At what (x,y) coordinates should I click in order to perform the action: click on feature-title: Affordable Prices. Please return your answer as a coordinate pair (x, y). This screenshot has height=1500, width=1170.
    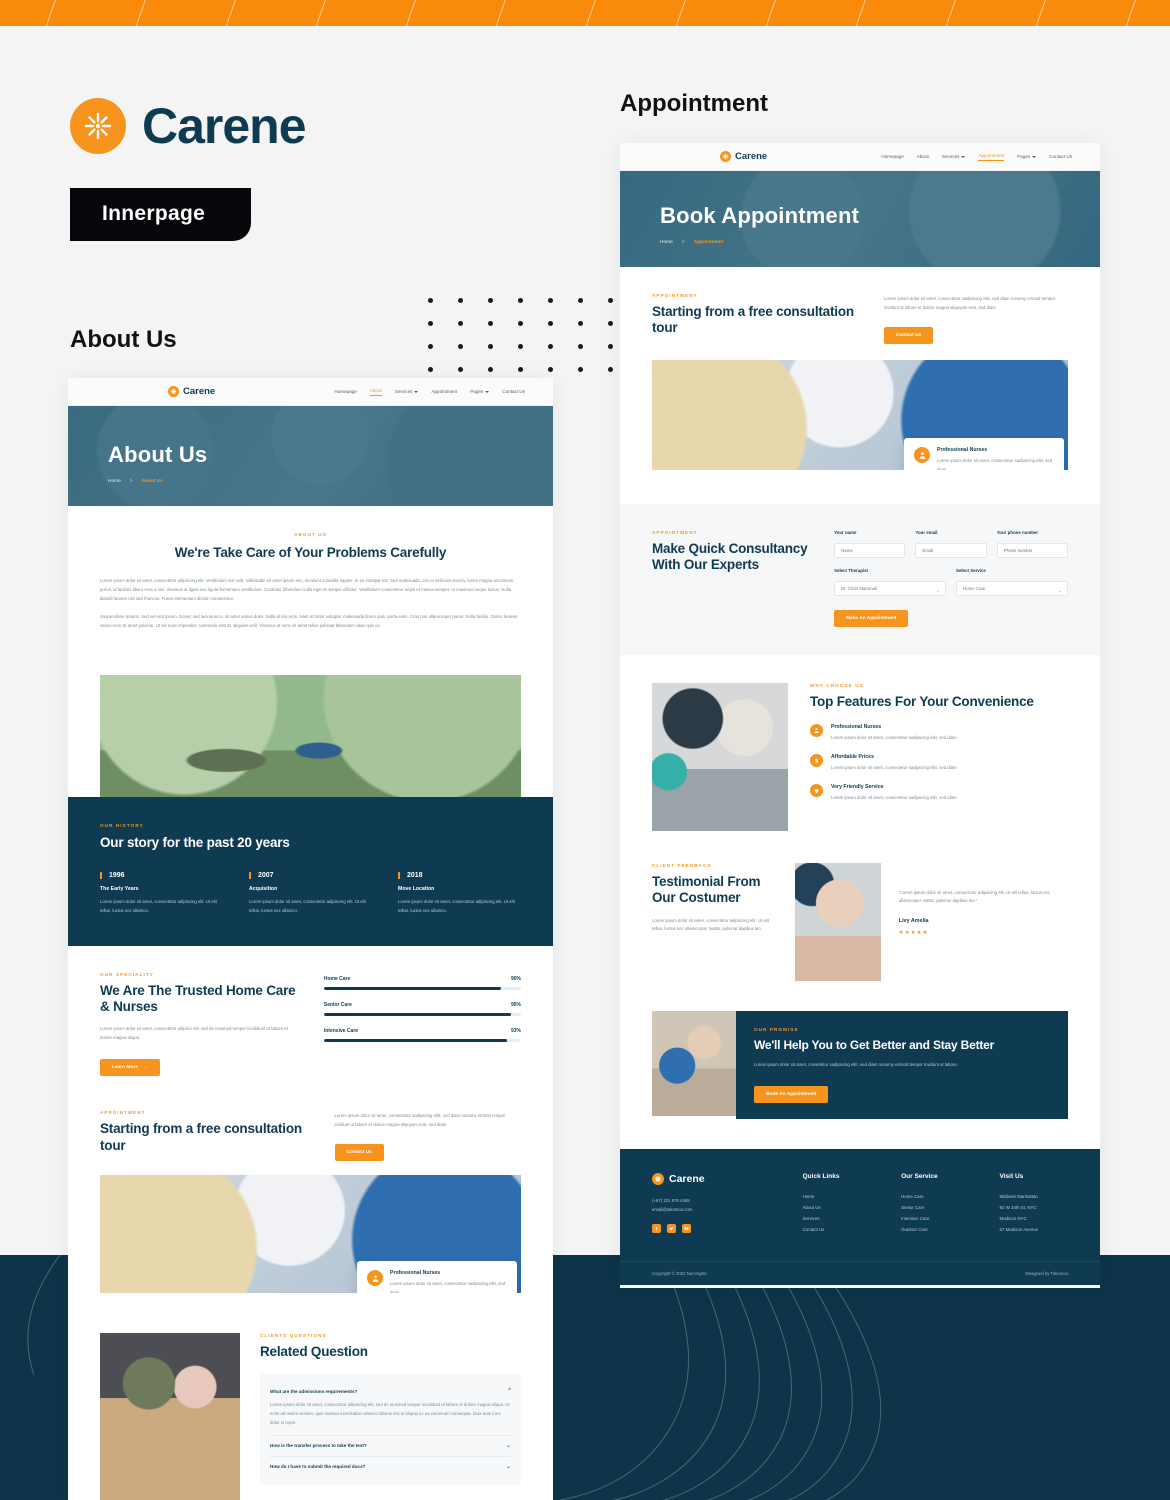
    Looking at the image, I should click on (852, 756).